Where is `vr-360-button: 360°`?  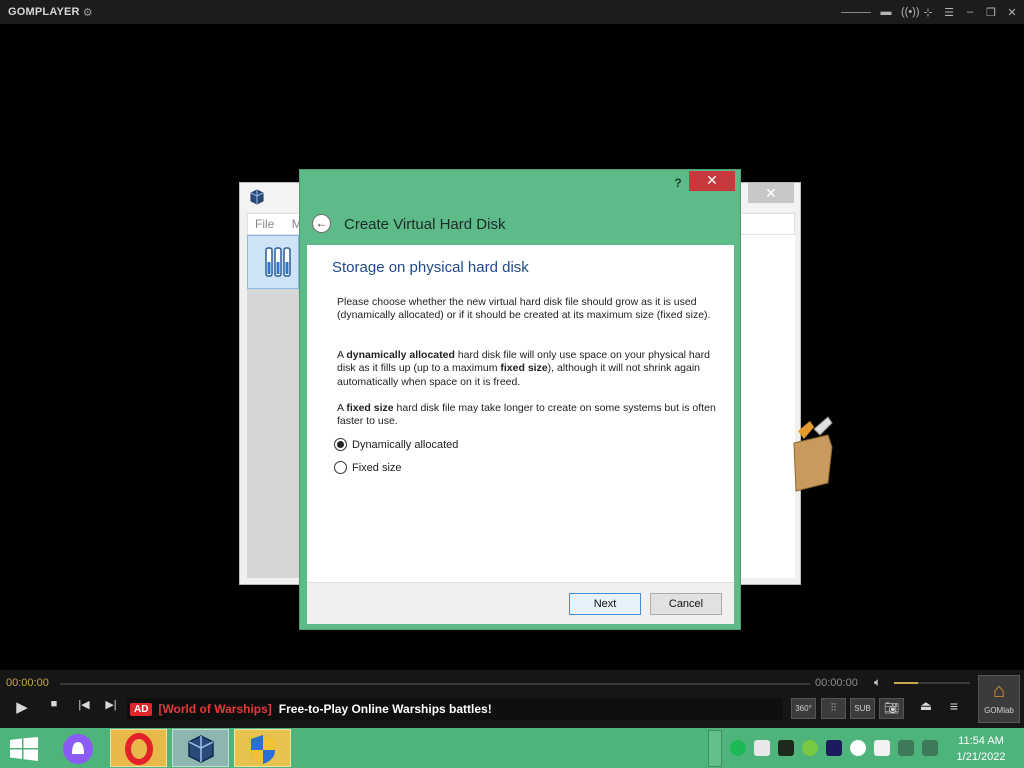 vr-360-button: 360° is located at coordinates (803, 708).